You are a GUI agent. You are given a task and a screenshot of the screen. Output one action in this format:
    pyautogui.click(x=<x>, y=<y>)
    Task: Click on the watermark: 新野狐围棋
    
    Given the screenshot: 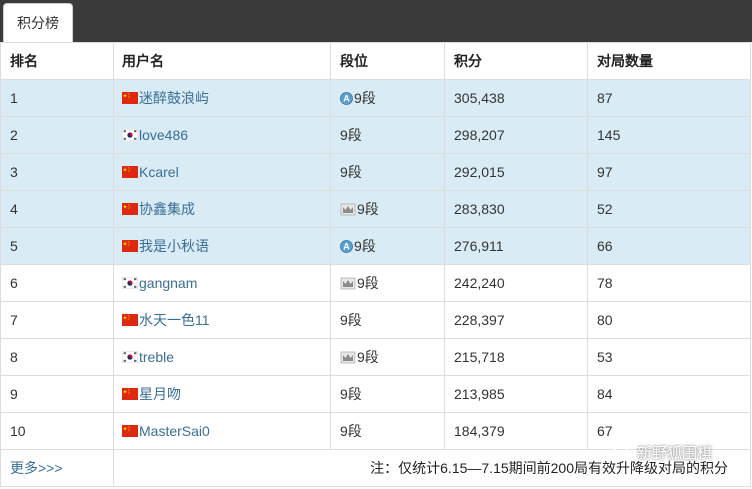 What is the action you would take?
    pyautogui.click(x=662, y=452)
    